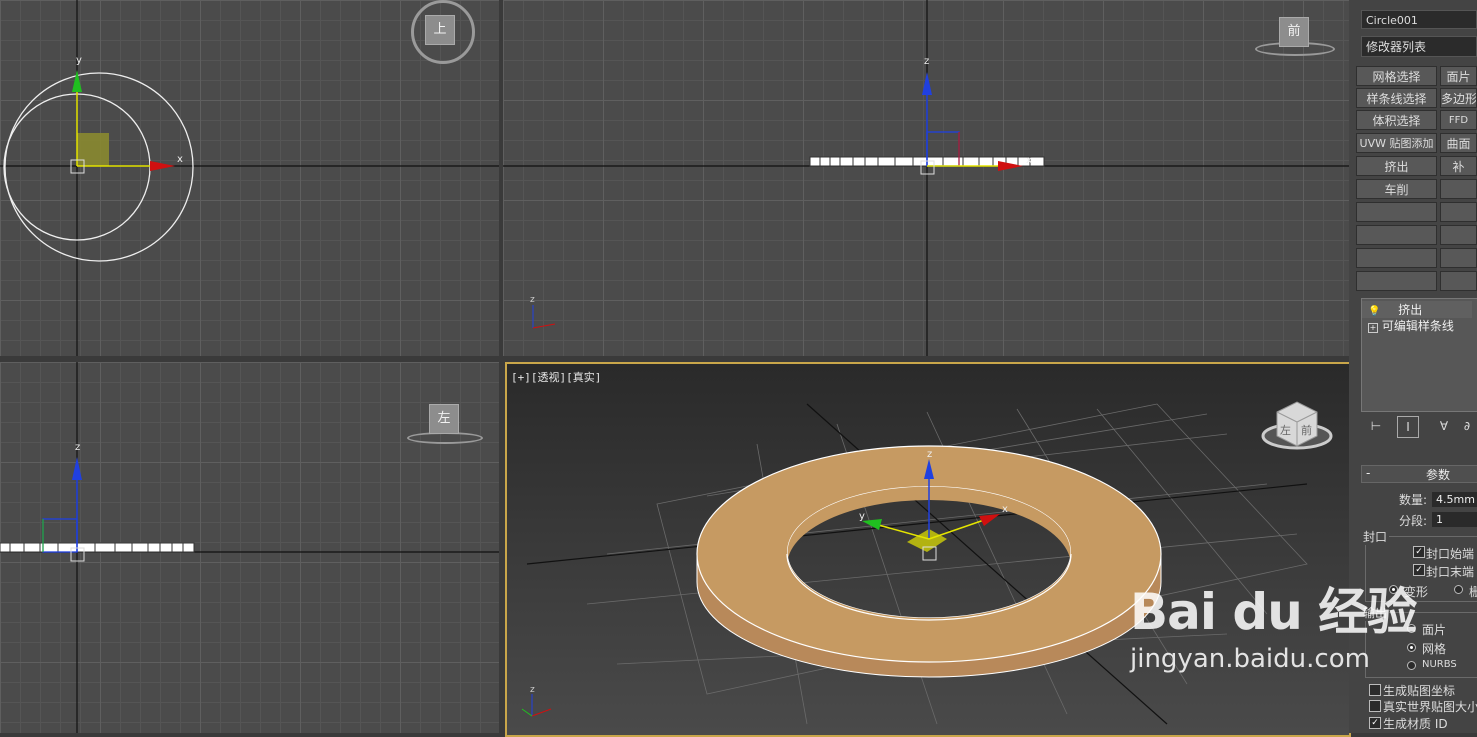 The height and width of the screenshot is (737, 1477). Describe the element at coordinates (1374, 311) in the screenshot. I see `lightbulb-icon: 💡` at that location.